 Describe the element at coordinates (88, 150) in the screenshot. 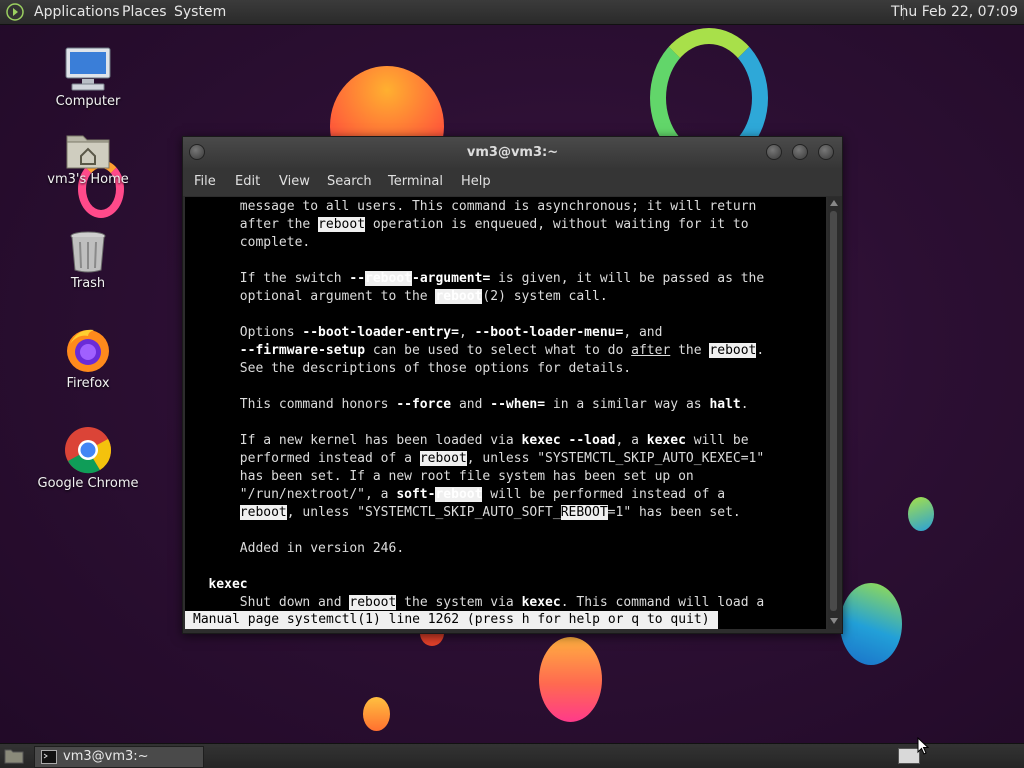

I see `home-folder-icon` at that location.